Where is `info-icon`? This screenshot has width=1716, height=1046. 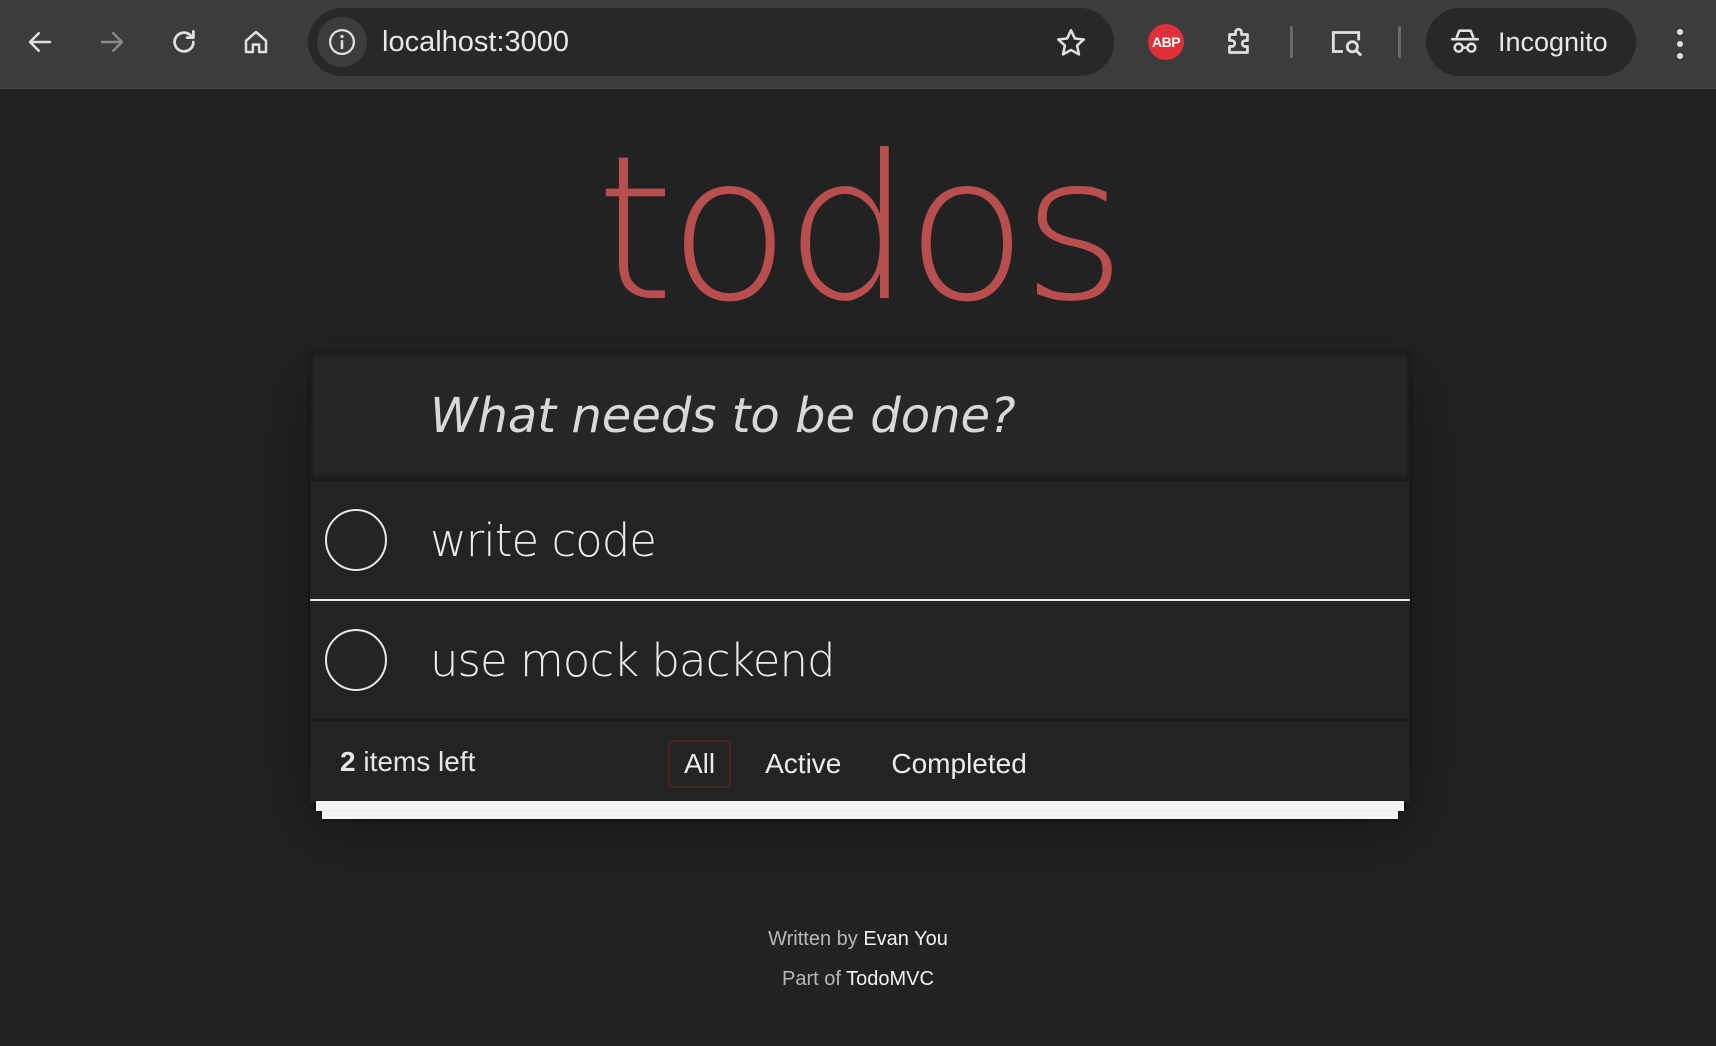
info-icon is located at coordinates (342, 42).